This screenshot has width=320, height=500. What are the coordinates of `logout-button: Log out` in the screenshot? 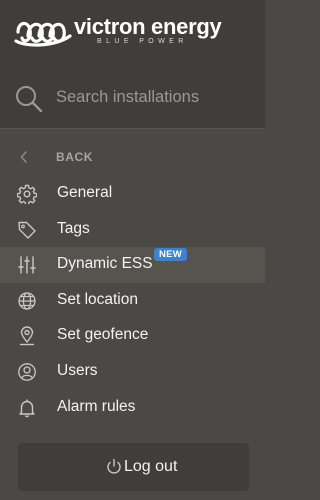 It's located at (133, 467).